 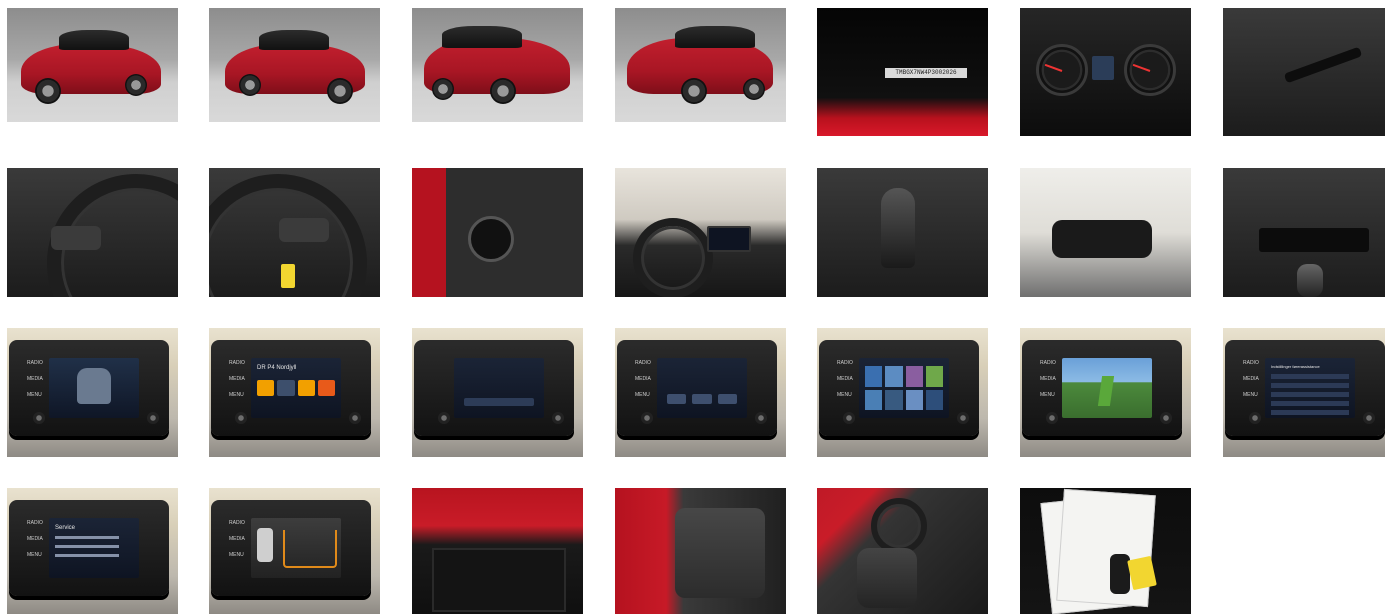 What do you see at coordinates (497, 65) in the screenshot?
I see `photo-exterior-rear-left` at bounding box center [497, 65].